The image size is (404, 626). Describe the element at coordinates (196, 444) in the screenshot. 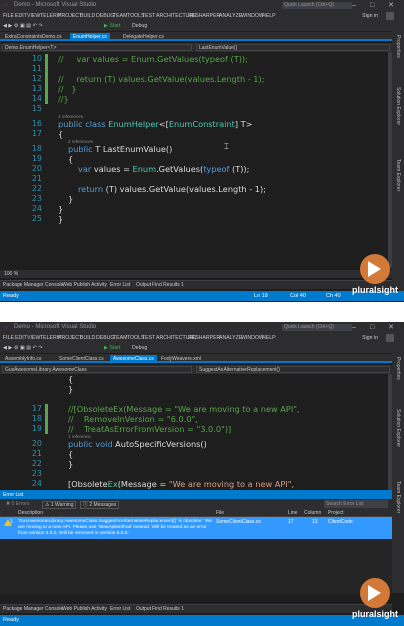

I see `code-line: 20 public void AutoSpecificVersions()` at that location.